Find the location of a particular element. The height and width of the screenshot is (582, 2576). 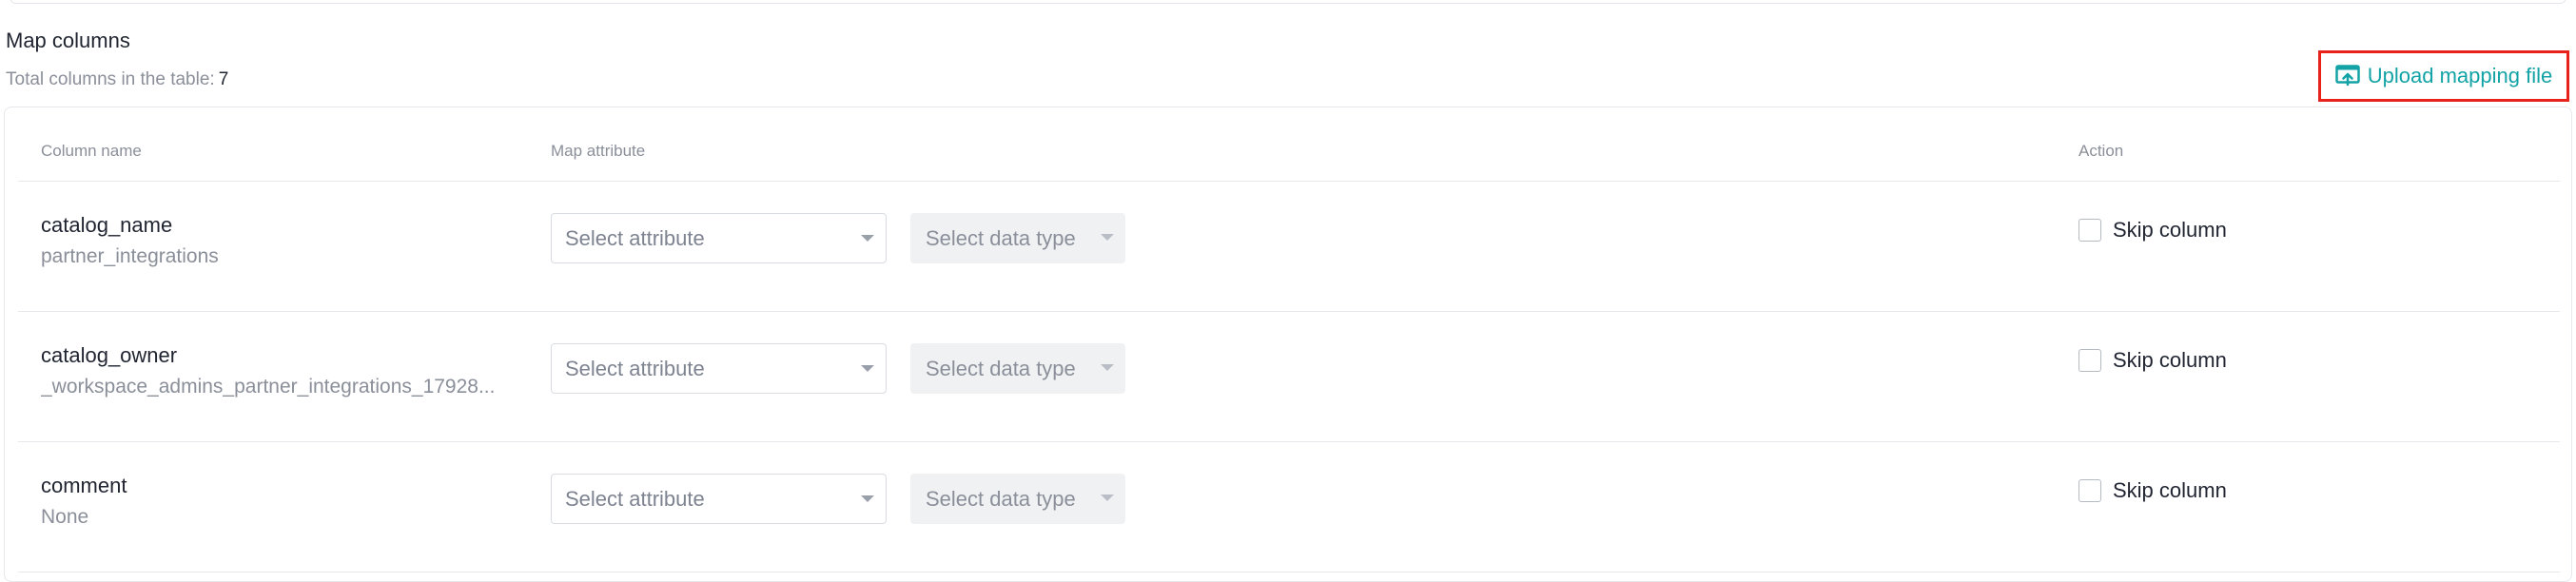

upload-mapping-file-button: Upload mapping file is located at coordinates (2443, 76).